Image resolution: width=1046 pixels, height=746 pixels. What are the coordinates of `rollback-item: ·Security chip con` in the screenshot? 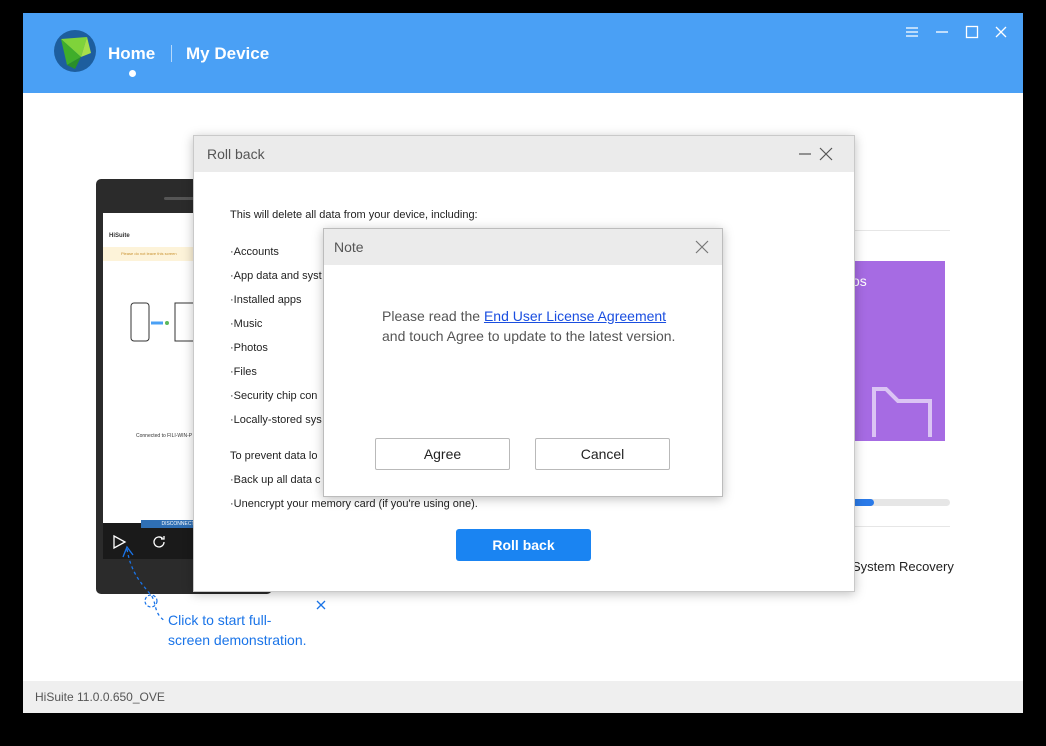 It's located at (274, 396).